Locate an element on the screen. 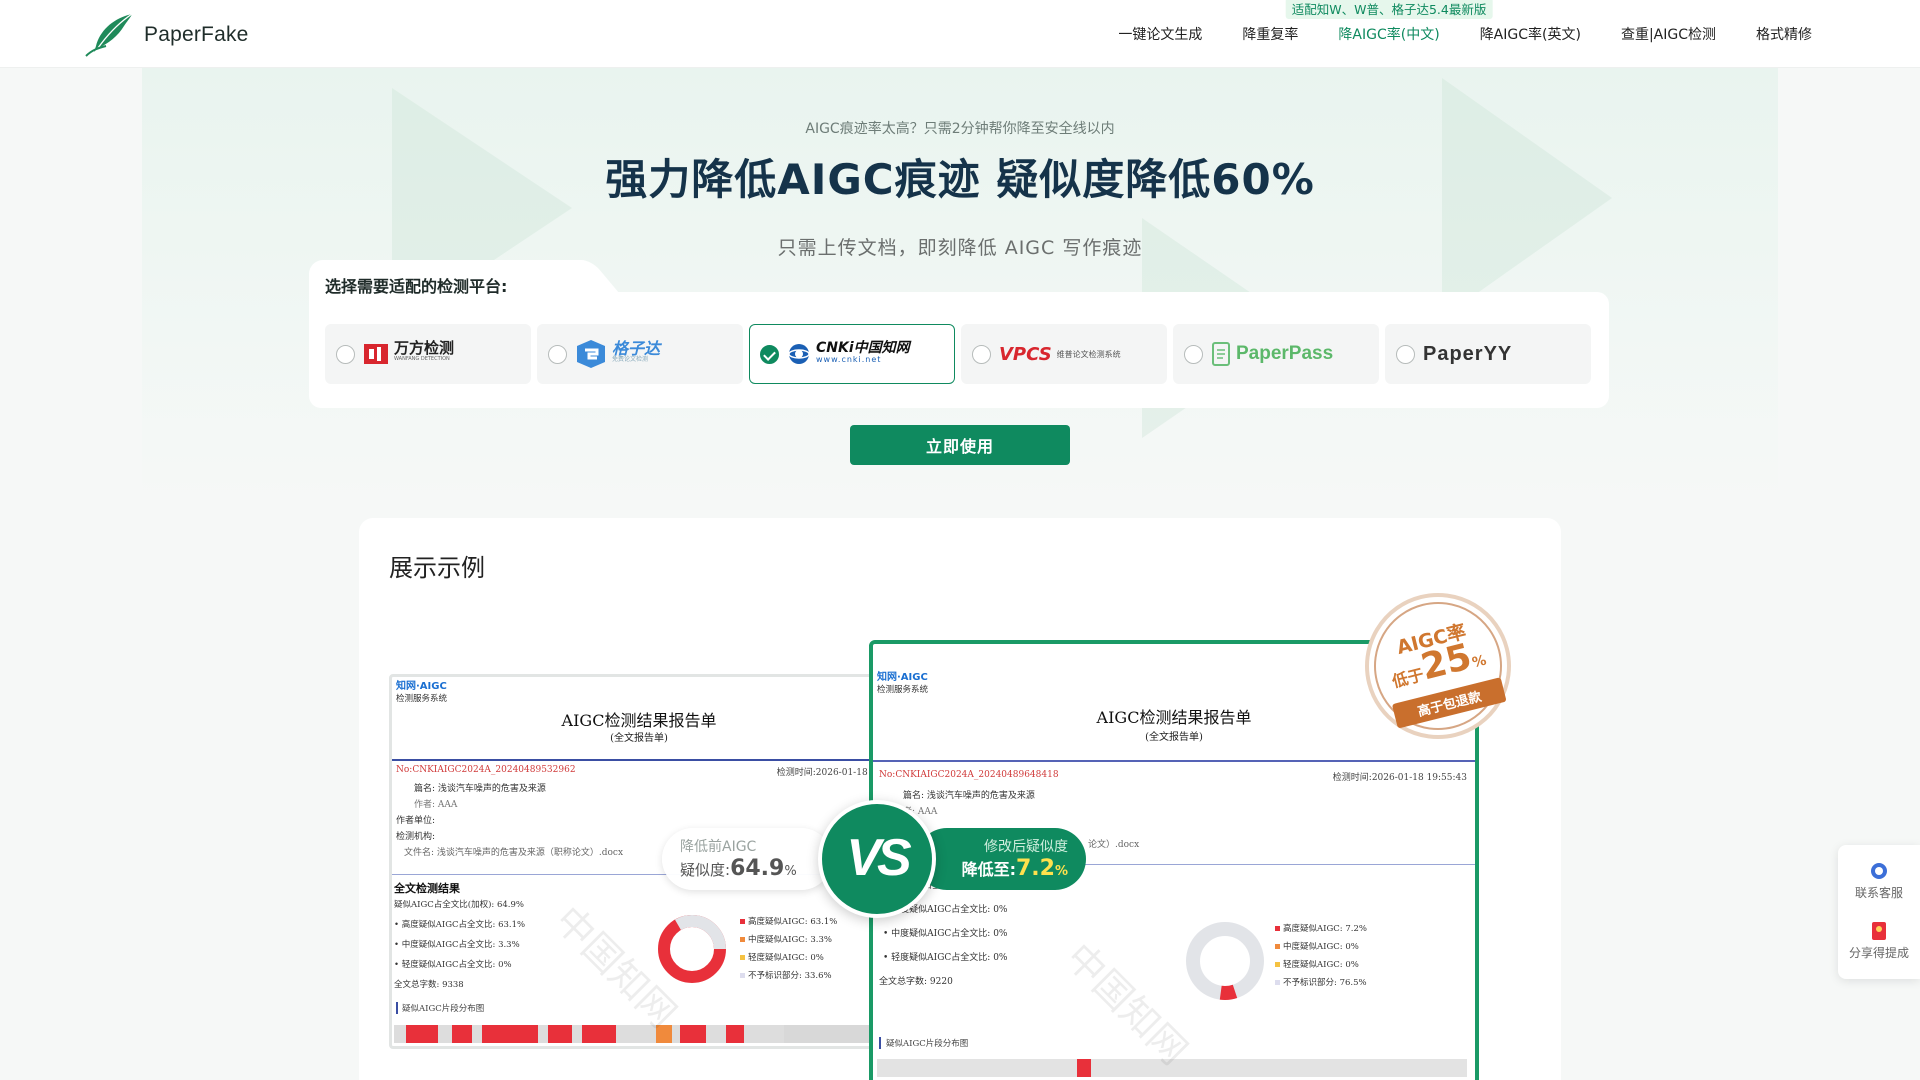 The width and height of the screenshot is (1920, 1080). stamp-line2c: % is located at coordinates (1479, 662).